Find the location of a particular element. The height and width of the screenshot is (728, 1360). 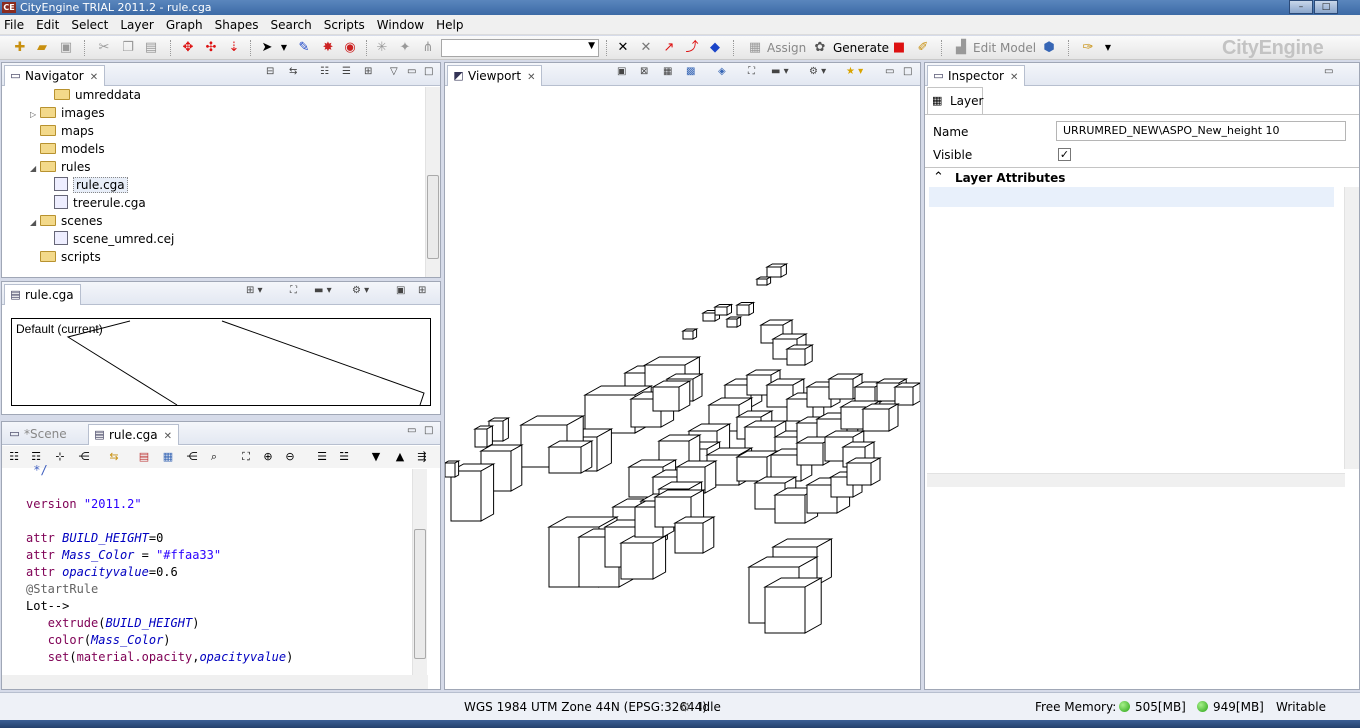

tree-item: umreddata is located at coordinates (92, 95).